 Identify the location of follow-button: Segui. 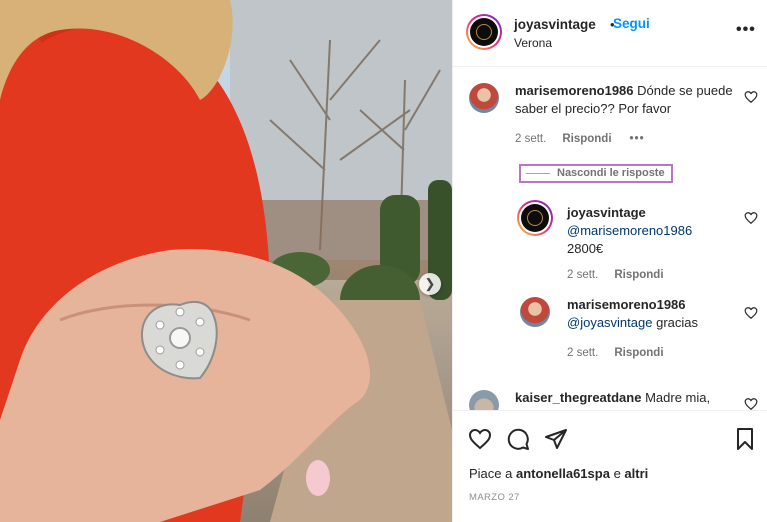
(631, 23).